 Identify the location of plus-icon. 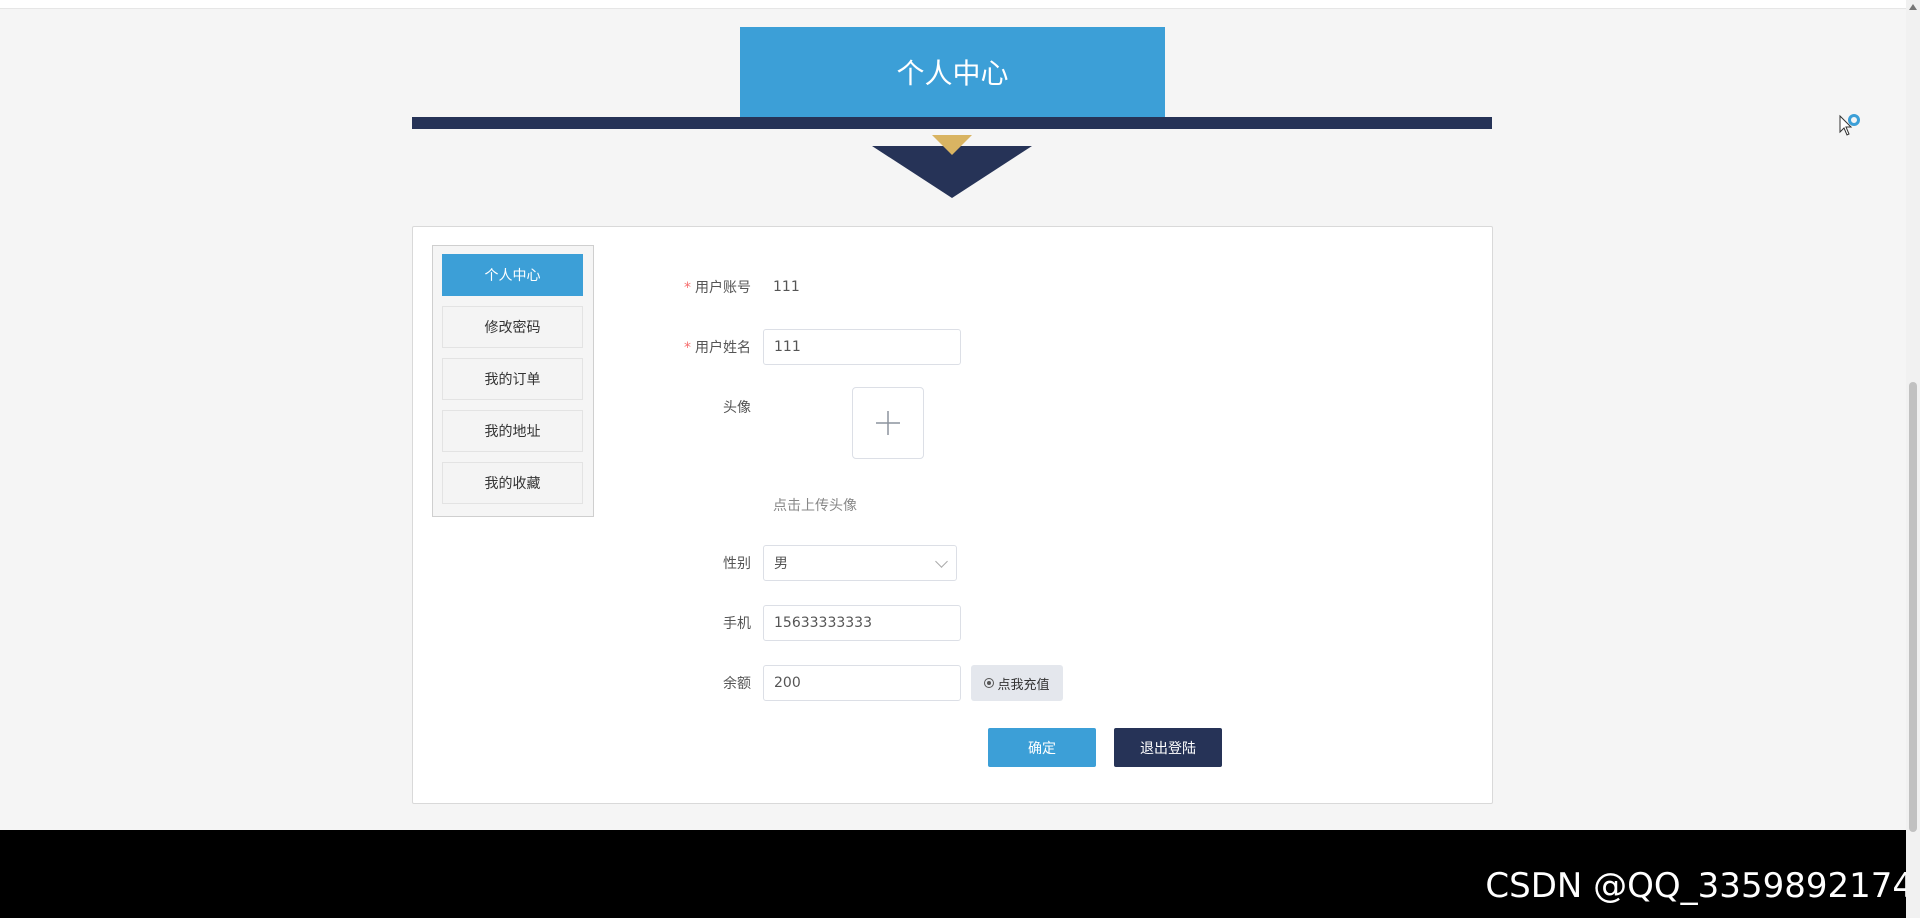
(888, 423).